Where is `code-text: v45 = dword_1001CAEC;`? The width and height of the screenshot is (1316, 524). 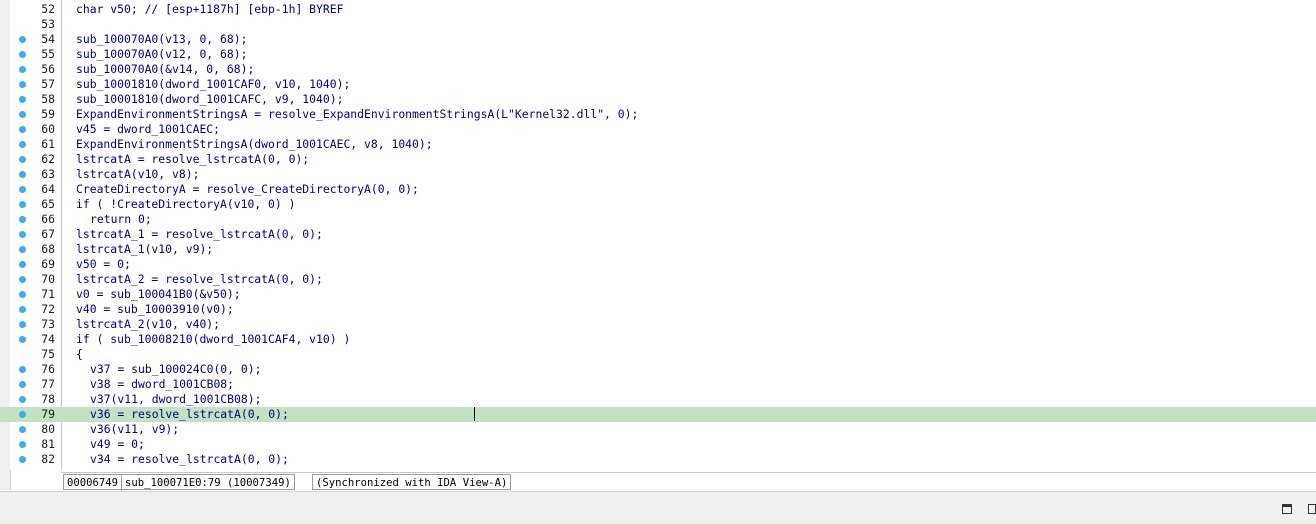 code-text: v45 = dword_1001CAEC; is located at coordinates (148, 129).